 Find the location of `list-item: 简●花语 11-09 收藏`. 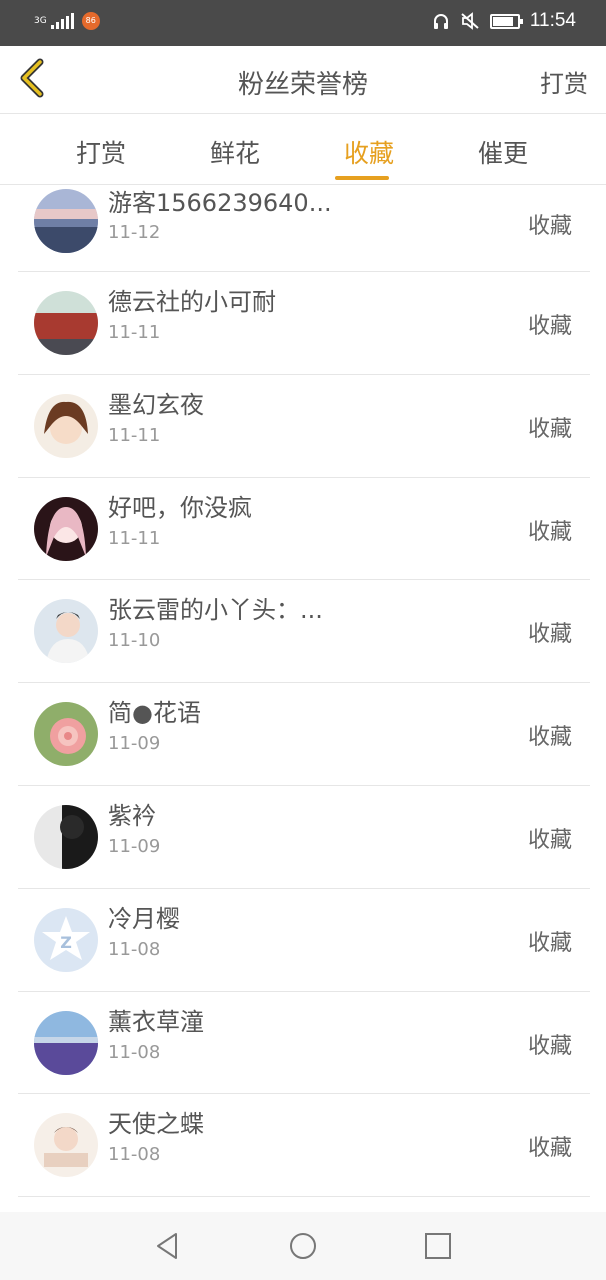

list-item: 简●花语 11-09 收藏 is located at coordinates (304, 734).